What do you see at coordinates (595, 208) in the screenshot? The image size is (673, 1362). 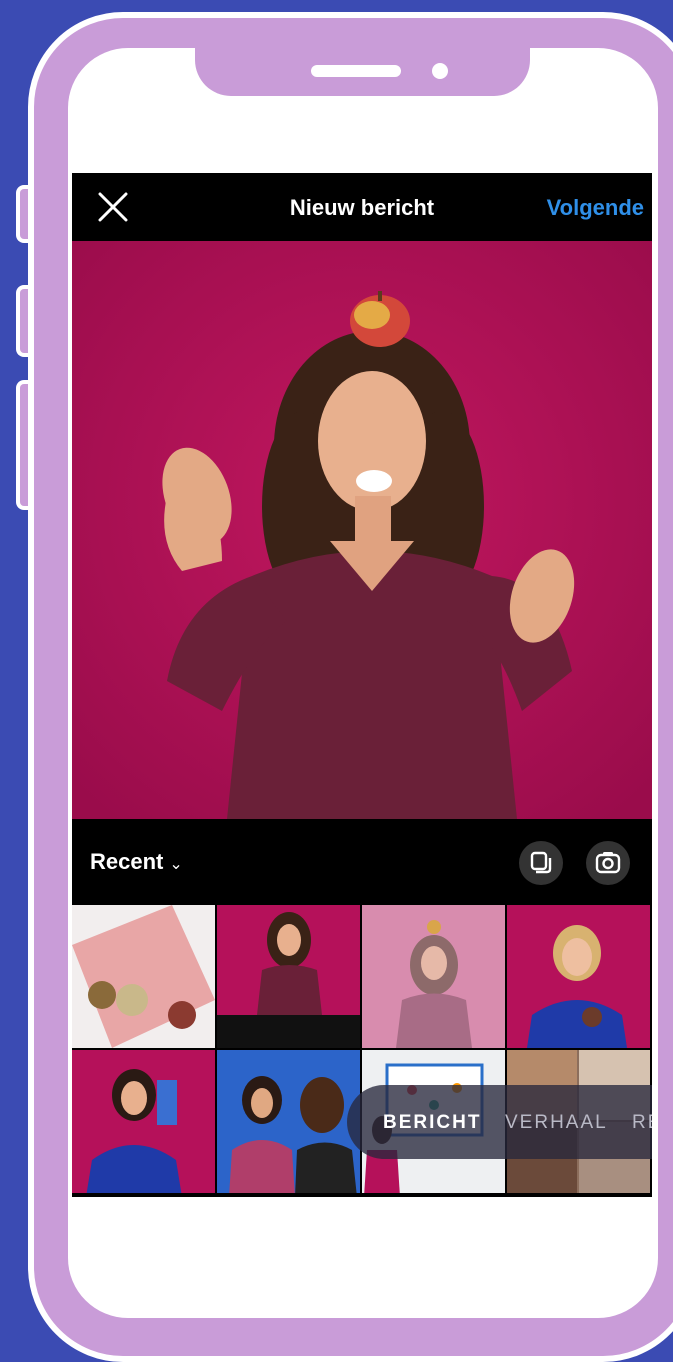 I see `next-button: Volgende` at bounding box center [595, 208].